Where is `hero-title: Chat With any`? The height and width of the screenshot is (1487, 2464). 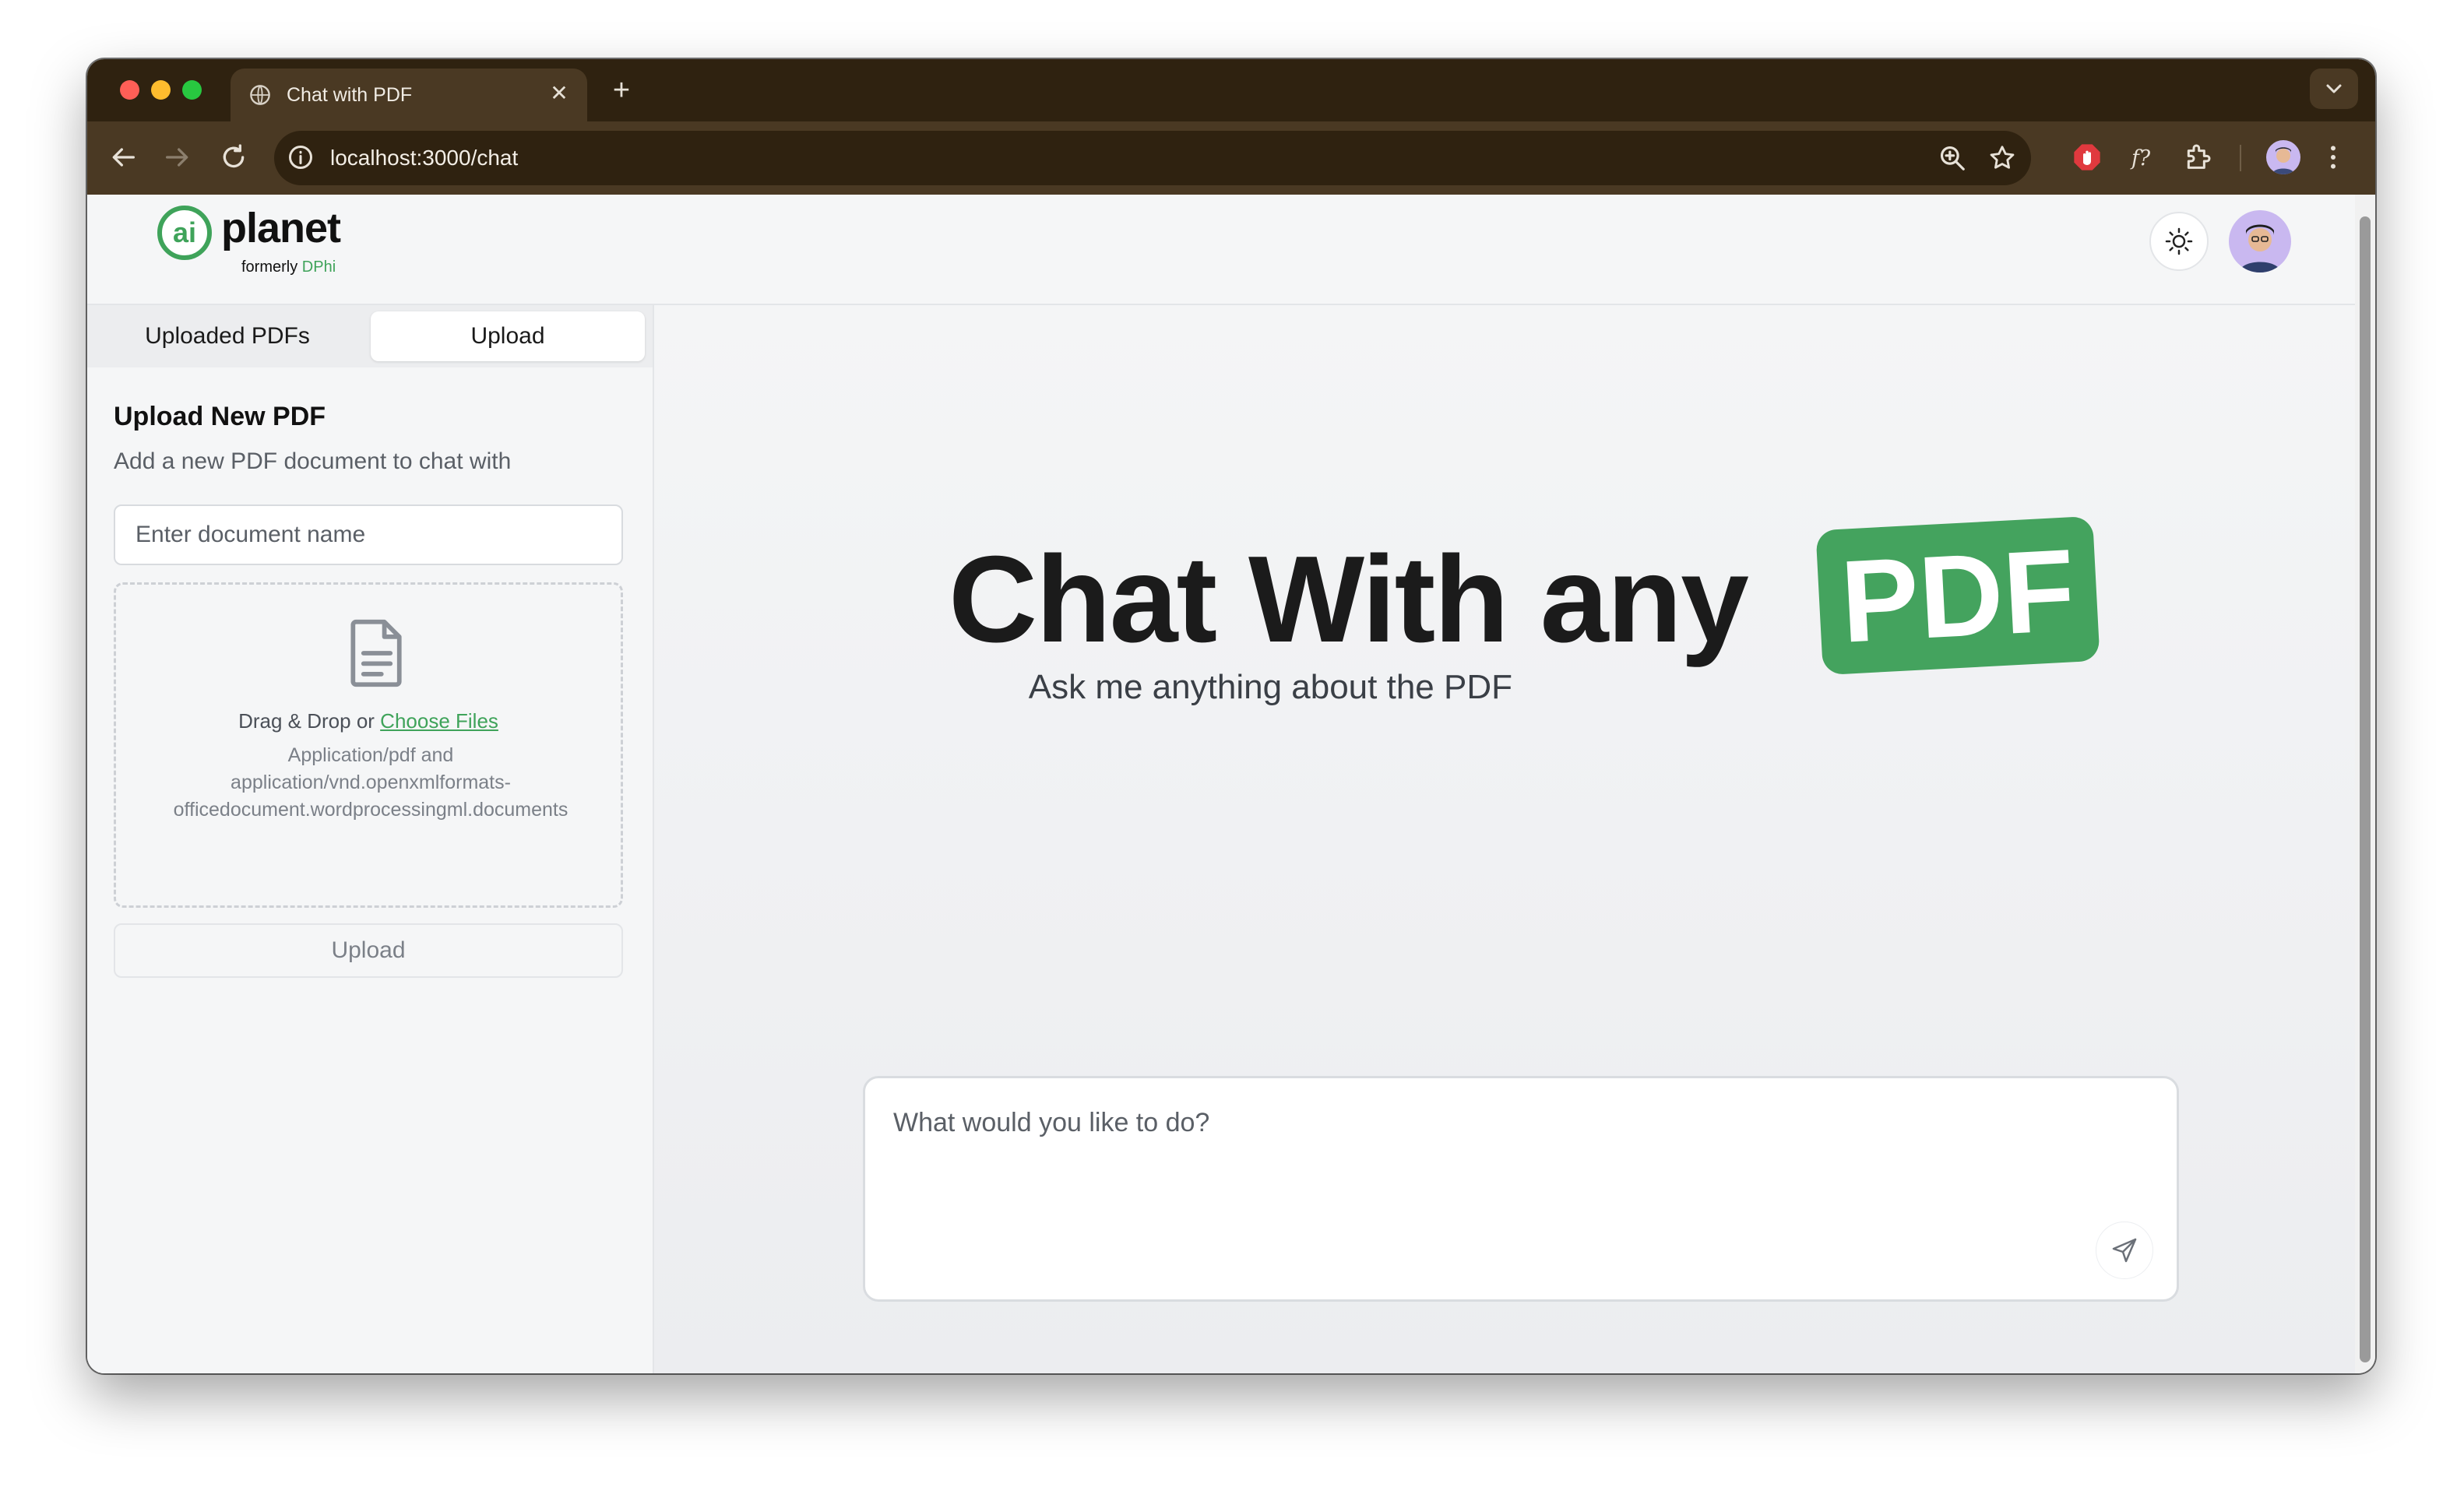 hero-title: Chat With any is located at coordinates (1349, 599).